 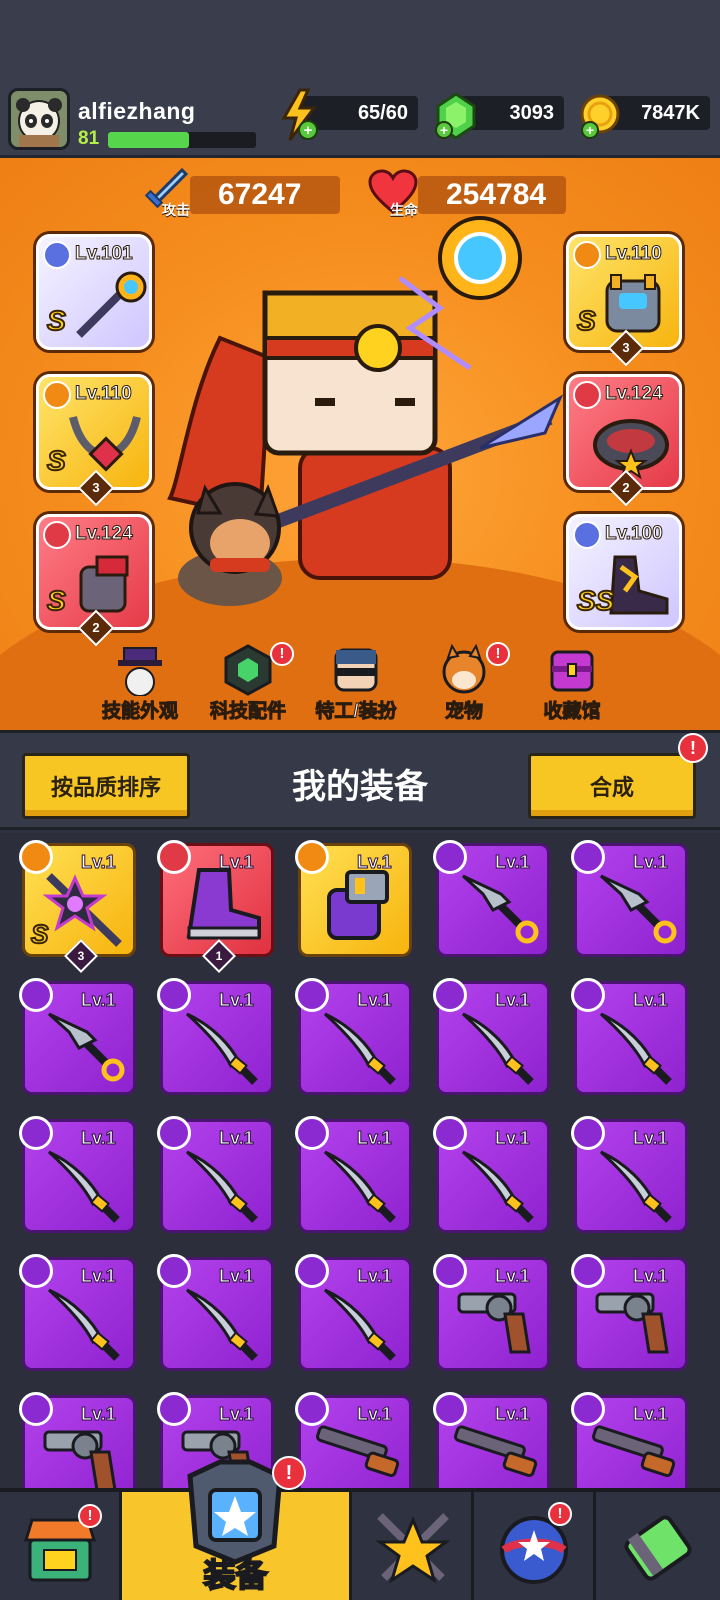 What do you see at coordinates (587, 535) in the screenshot?
I see `boots-type-icon` at bounding box center [587, 535].